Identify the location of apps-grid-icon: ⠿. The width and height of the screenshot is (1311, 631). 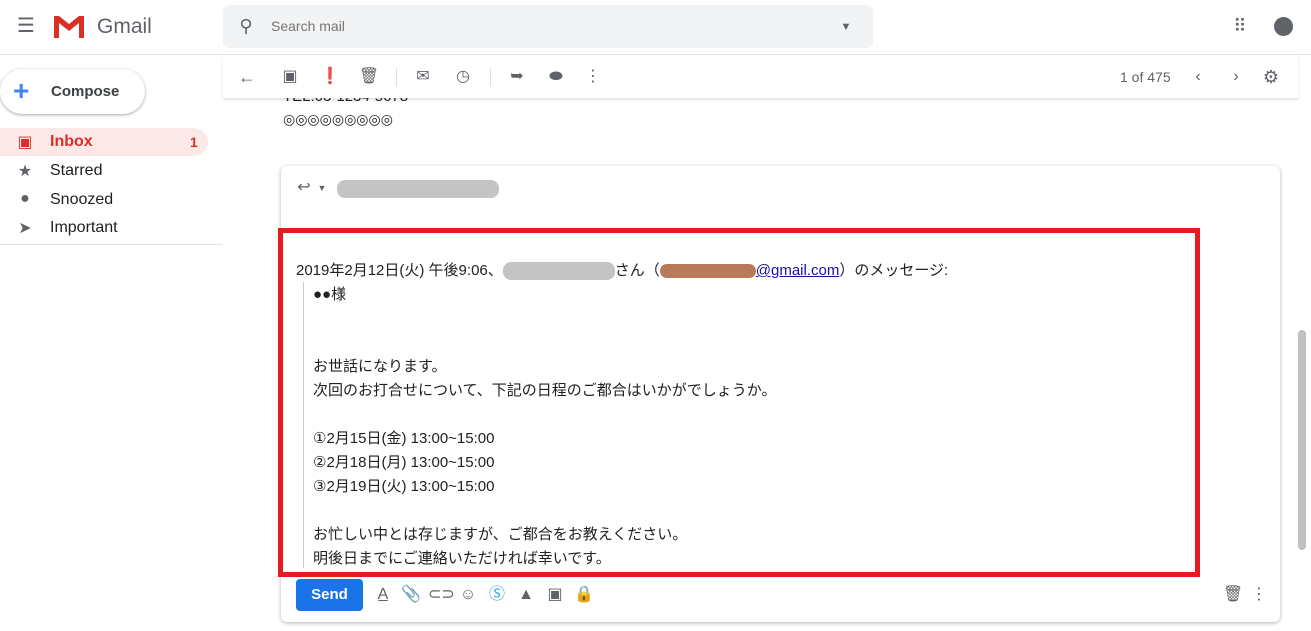
(1240, 26).